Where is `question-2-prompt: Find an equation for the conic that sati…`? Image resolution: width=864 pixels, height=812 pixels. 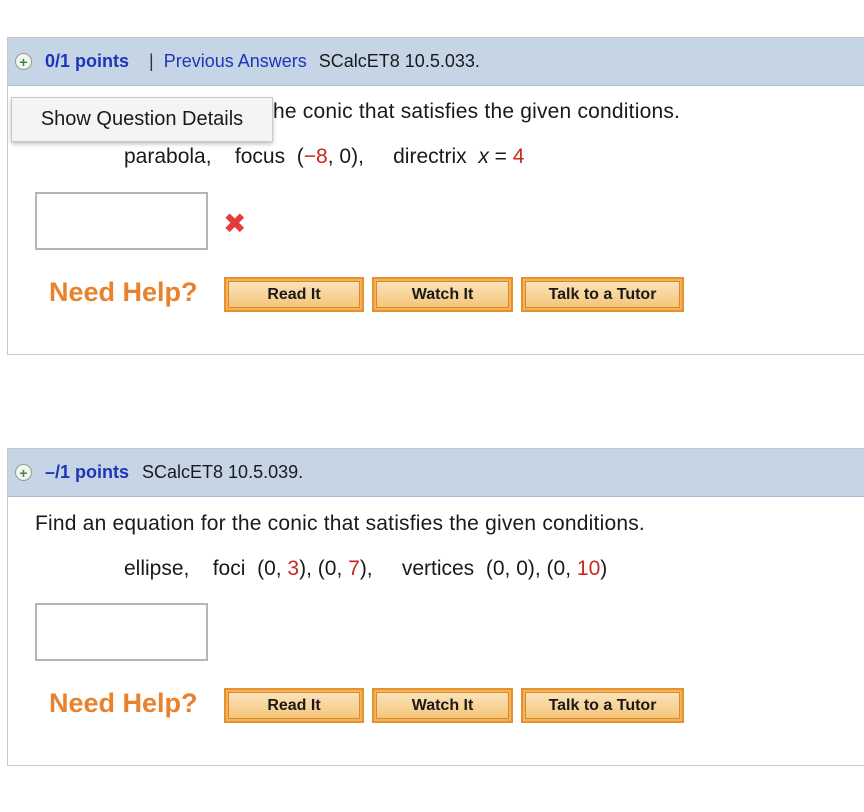
question-2-prompt: Find an equation for the conic that sati… is located at coordinates (340, 523).